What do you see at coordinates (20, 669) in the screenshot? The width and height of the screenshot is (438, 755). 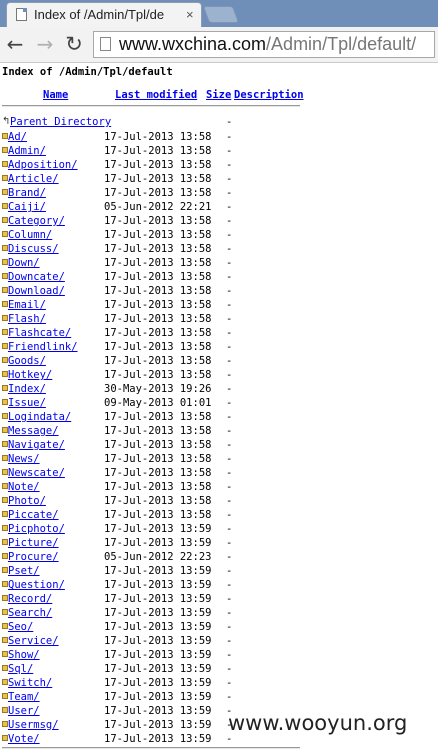 I see `folder-link: Sql/` at bounding box center [20, 669].